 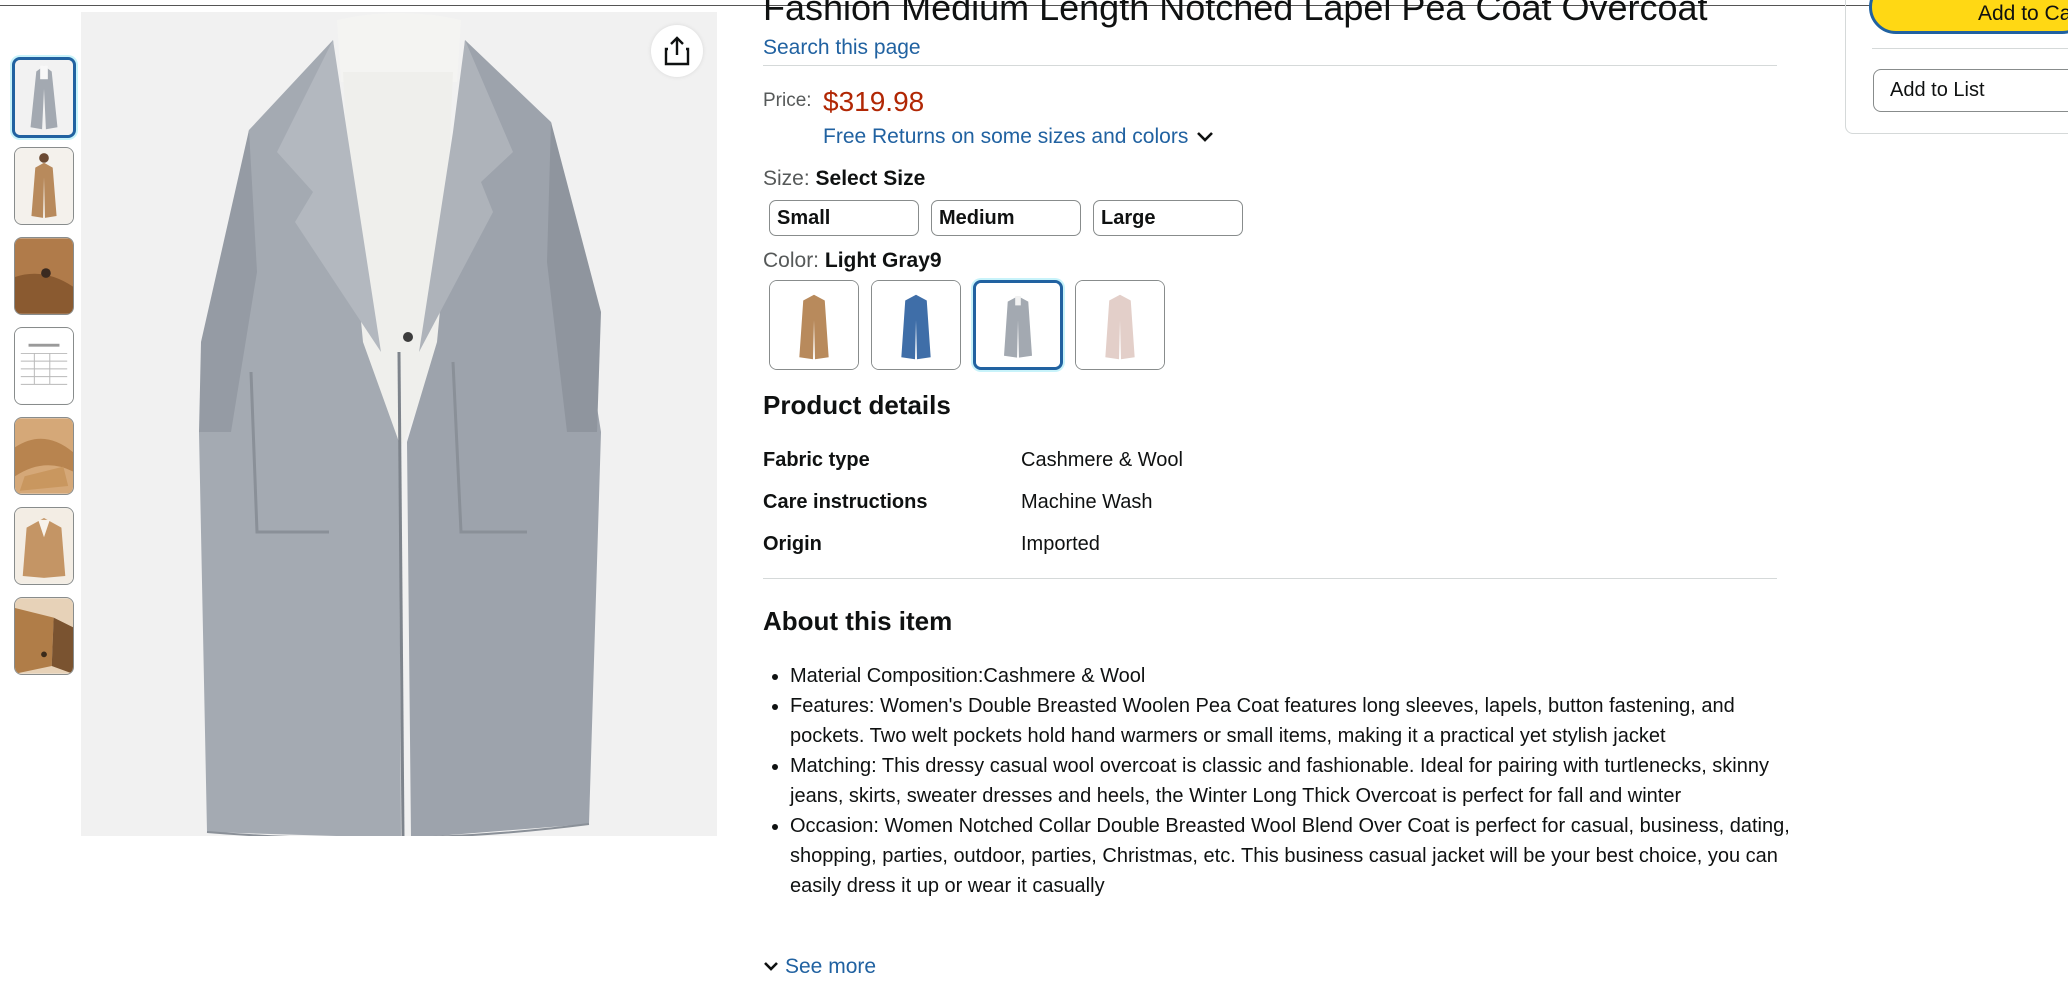 I want to click on detail-key-fabric-type: Fabric type, so click(x=816, y=460).